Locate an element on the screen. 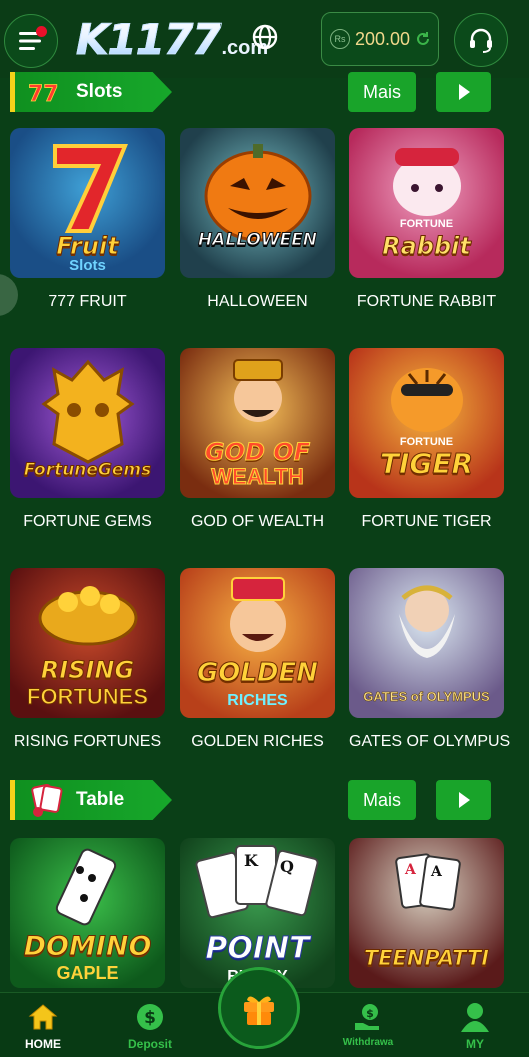  game-thumbnail: FortuneGems is located at coordinates (87, 423).